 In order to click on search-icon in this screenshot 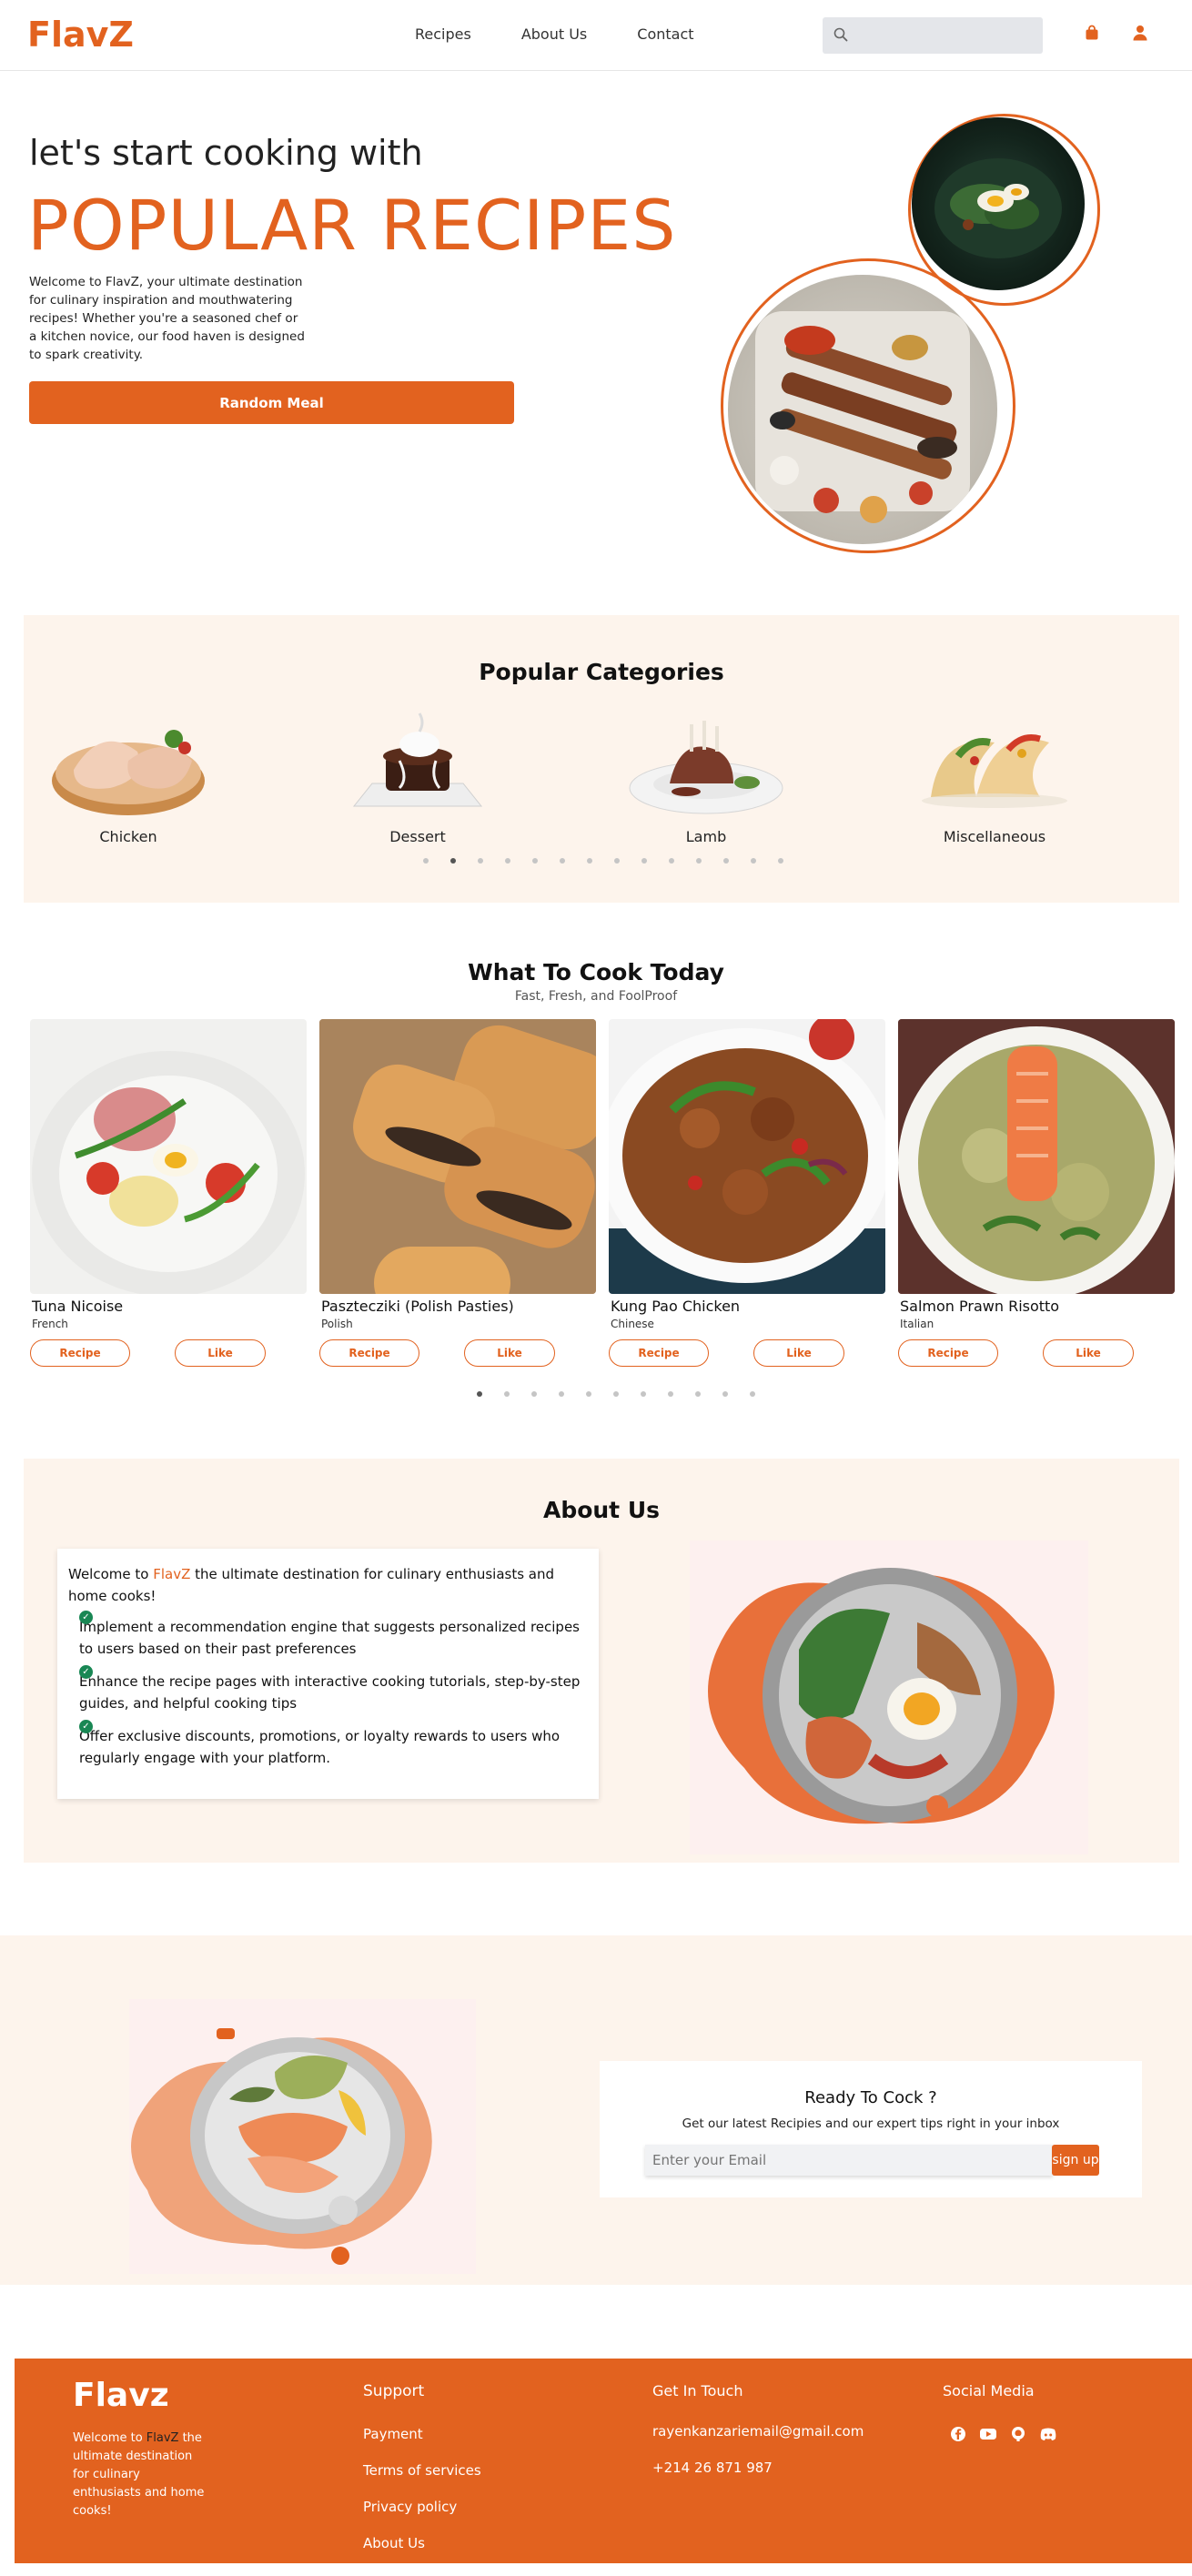, I will do `click(840, 34)`.